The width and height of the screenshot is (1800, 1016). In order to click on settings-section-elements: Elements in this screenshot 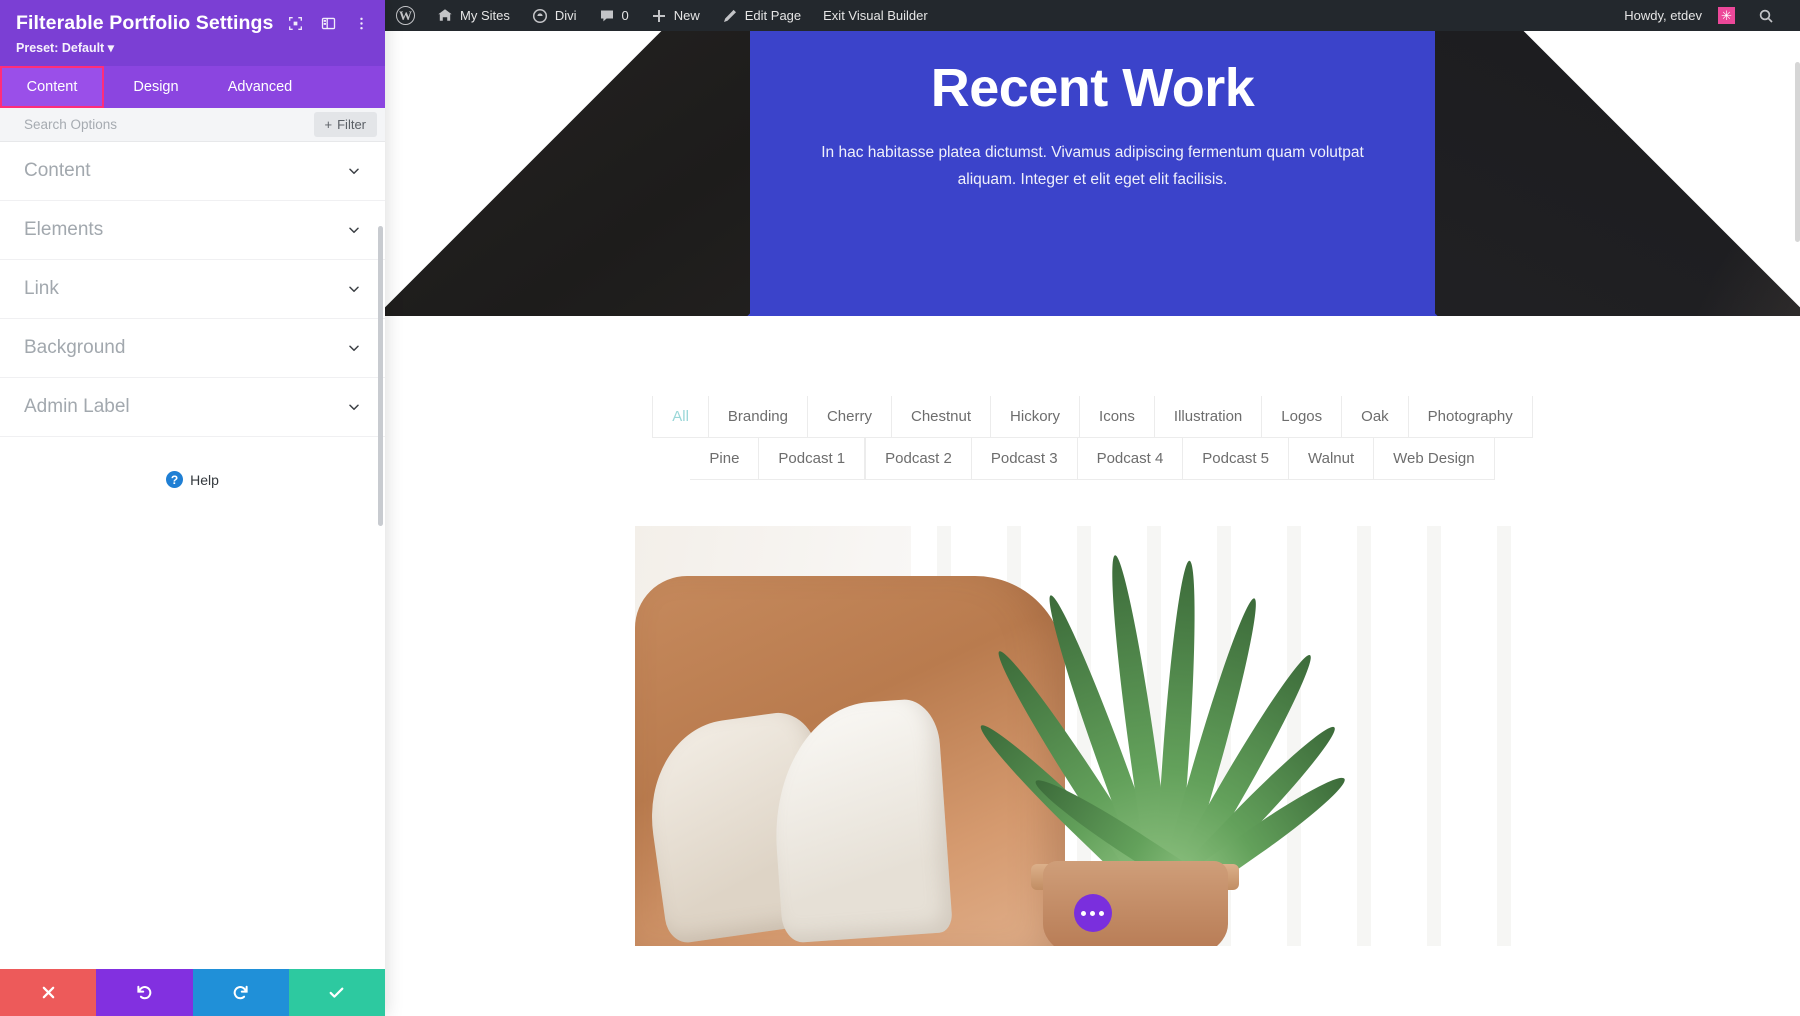, I will do `click(192, 230)`.